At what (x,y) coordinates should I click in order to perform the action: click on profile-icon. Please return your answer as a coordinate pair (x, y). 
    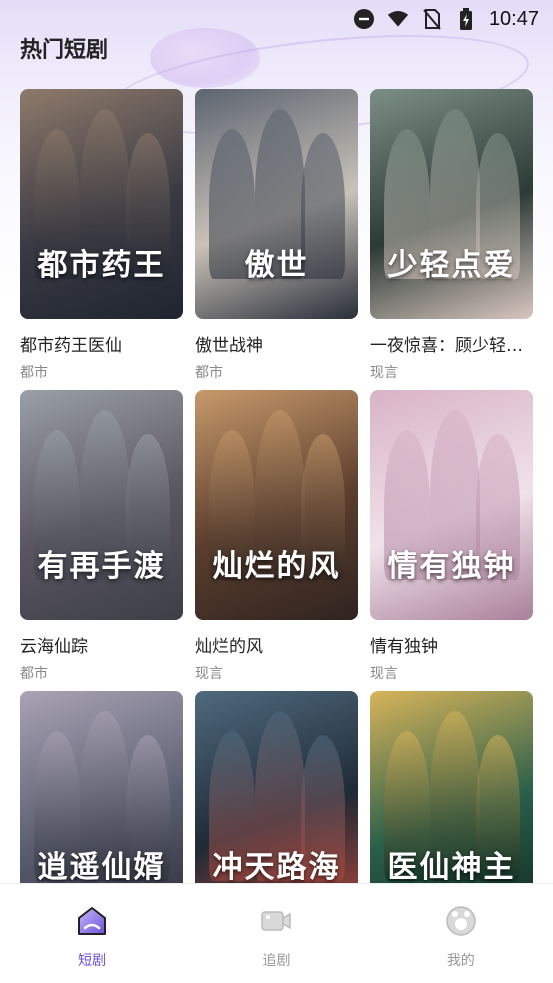
    Looking at the image, I should click on (461, 923).